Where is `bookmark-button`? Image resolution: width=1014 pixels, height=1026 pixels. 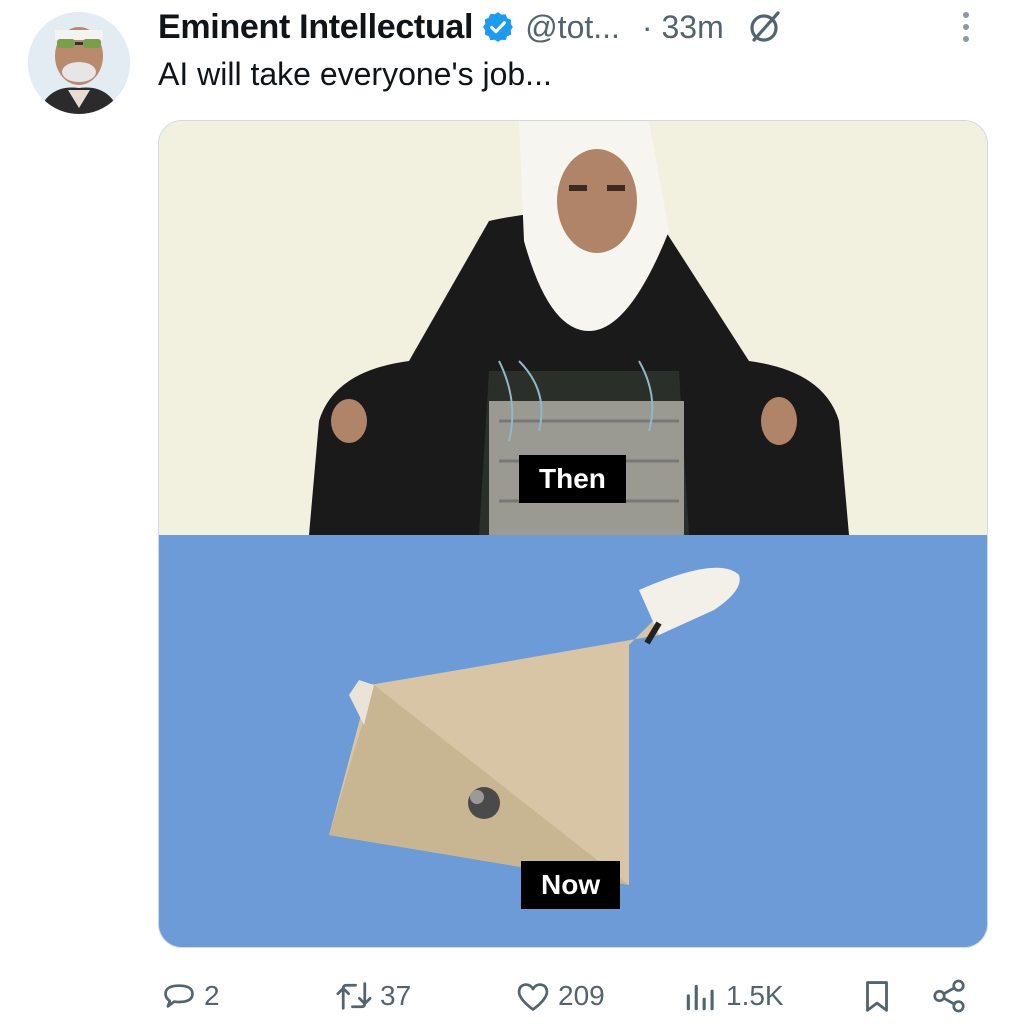 bookmark-button is located at coordinates (877, 996).